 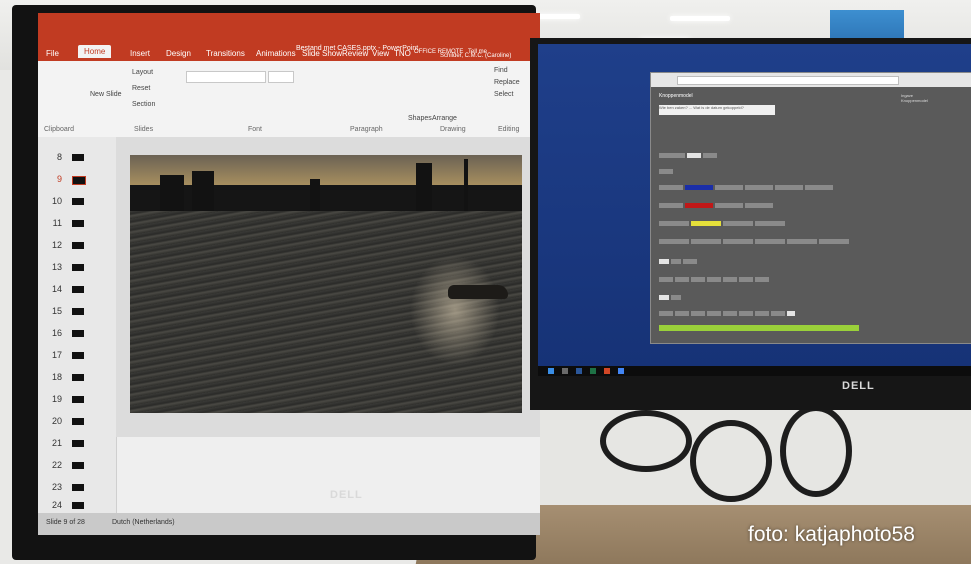 I want to click on address-bar, so click(x=788, y=80).